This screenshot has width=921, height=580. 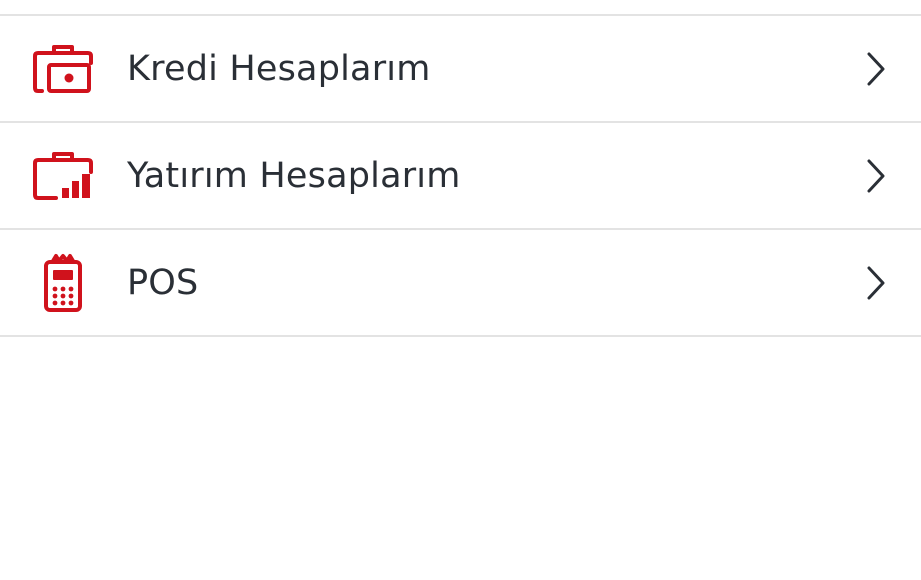 I want to click on briefcase-money-icon, so click(x=63, y=69).